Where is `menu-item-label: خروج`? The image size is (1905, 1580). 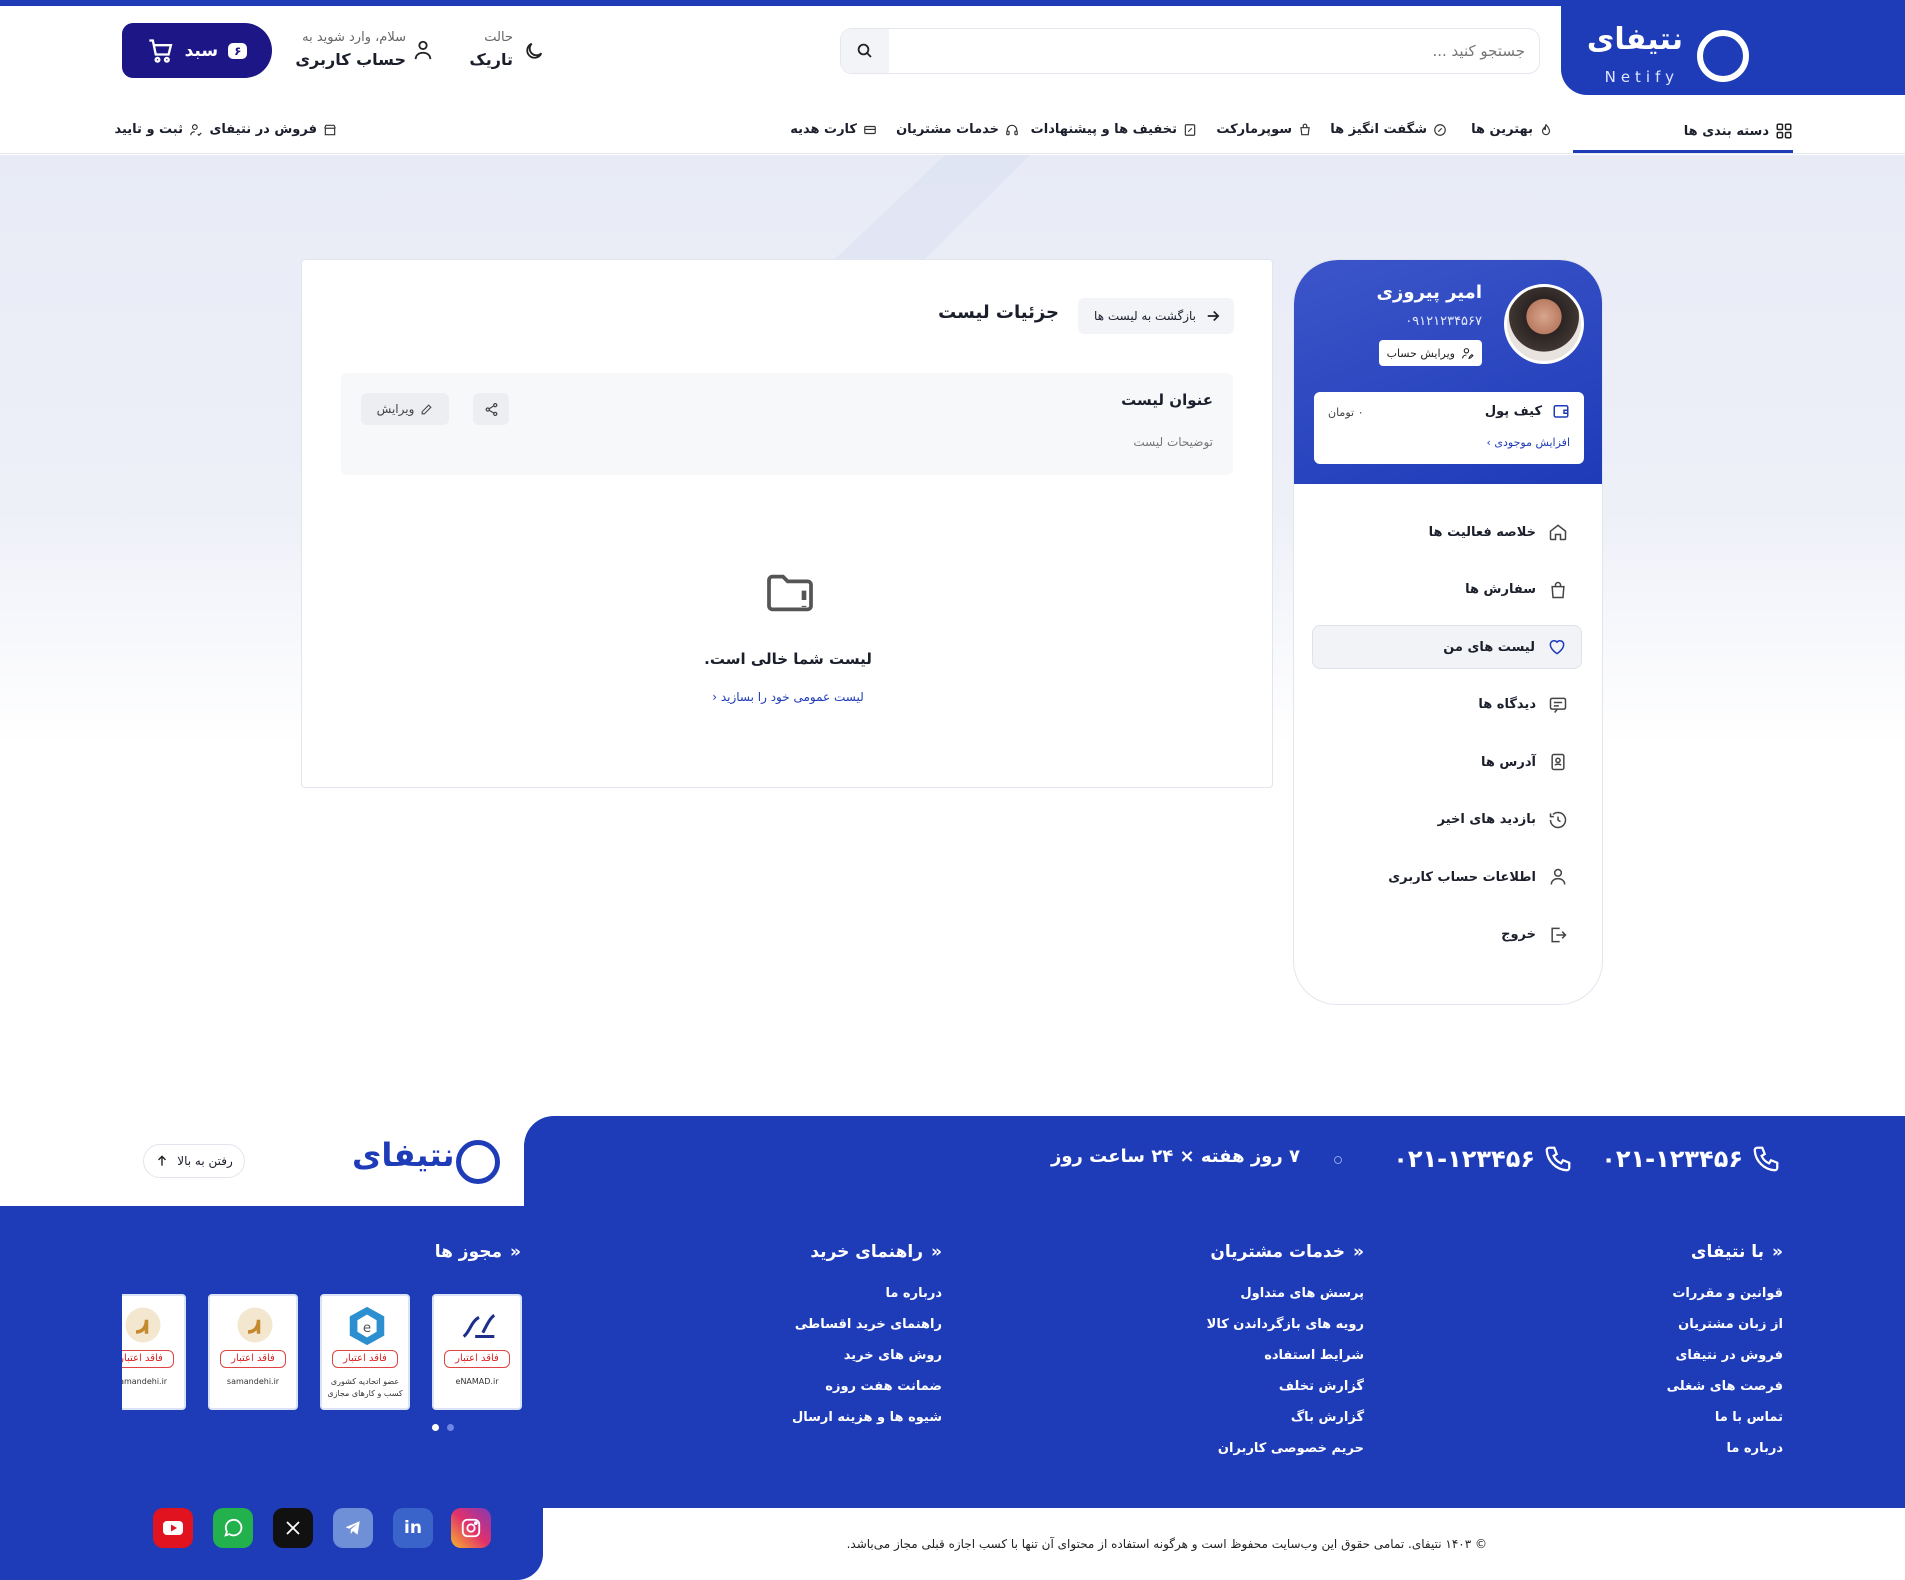 menu-item-label: خروج is located at coordinates (1518, 934).